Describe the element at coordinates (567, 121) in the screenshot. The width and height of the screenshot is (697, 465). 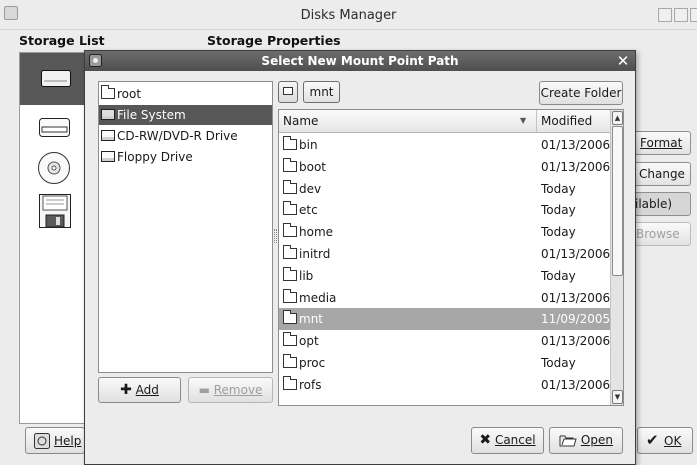
I see `modified-column-label: Modified` at that location.